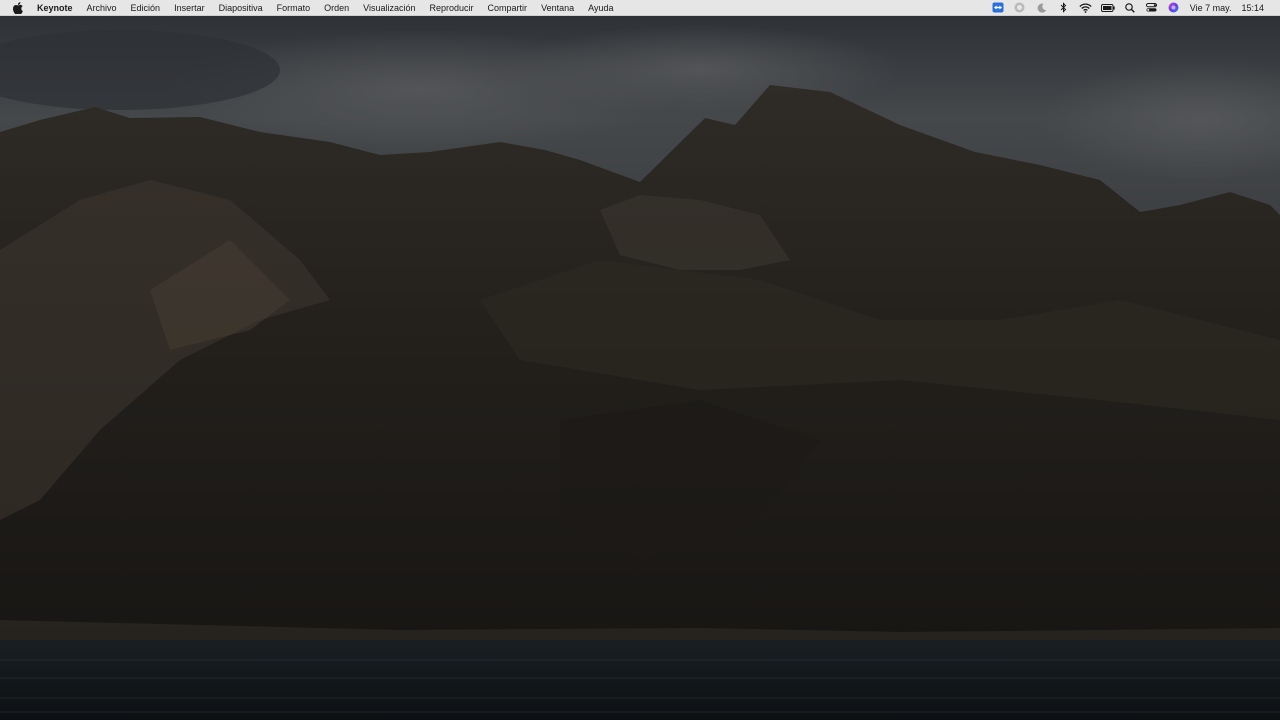  Describe the element at coordinates (1130, 8) in the screenshot. I see `spotlight-search-icon` at that location.